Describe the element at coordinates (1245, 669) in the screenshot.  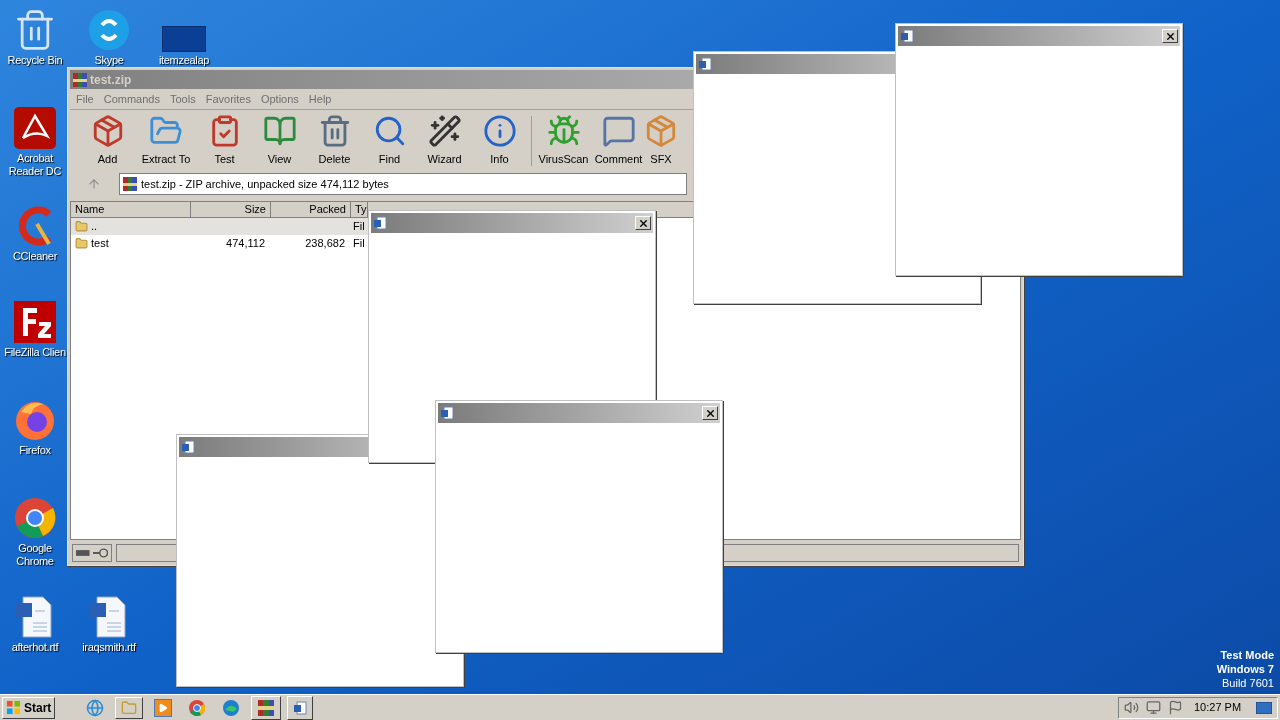
I see `system-notice-text: Windows 7` at that location.